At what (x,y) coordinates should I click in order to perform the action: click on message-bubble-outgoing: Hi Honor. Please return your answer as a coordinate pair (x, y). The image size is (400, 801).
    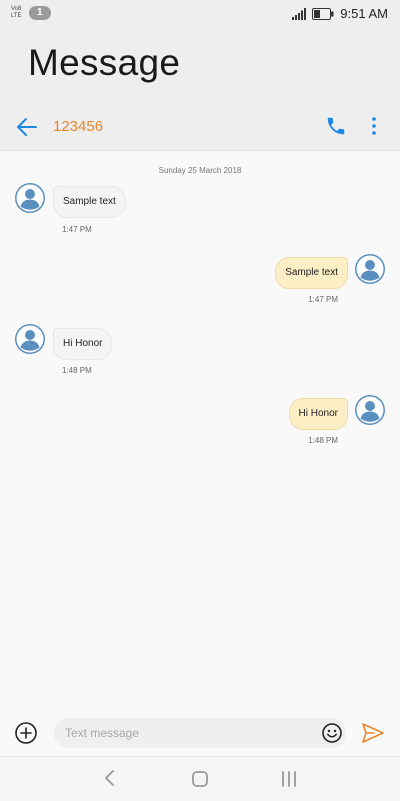
    Looking at the image, I should click on (318, 414).